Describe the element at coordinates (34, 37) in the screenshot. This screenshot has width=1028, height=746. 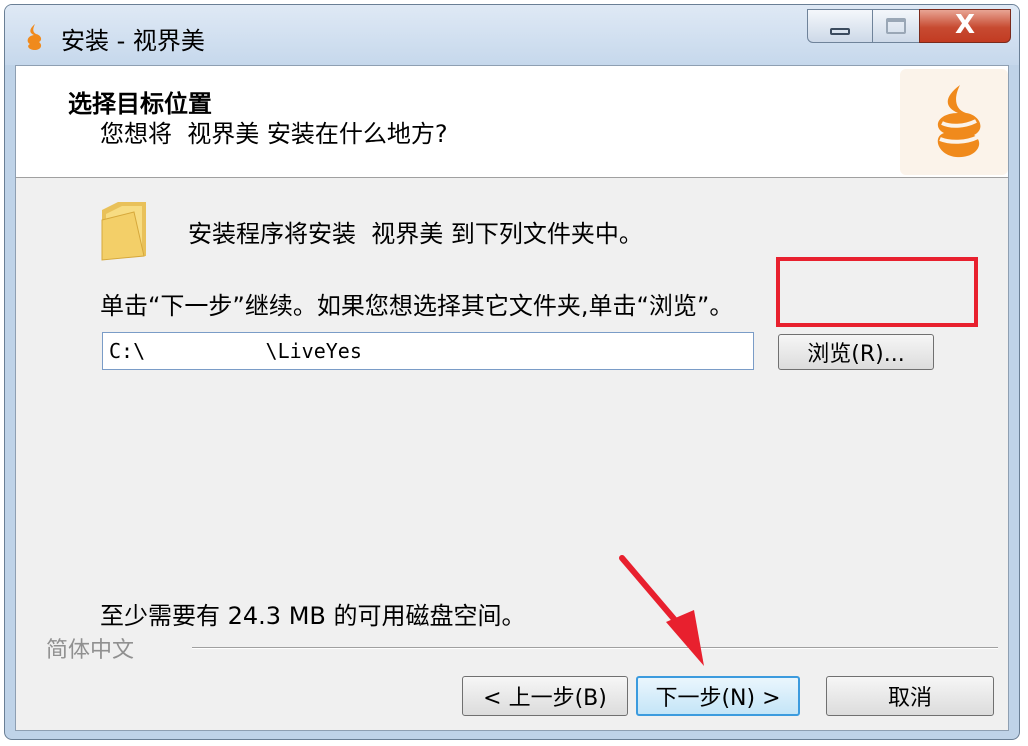
I see `app-flame-icon` at that location.